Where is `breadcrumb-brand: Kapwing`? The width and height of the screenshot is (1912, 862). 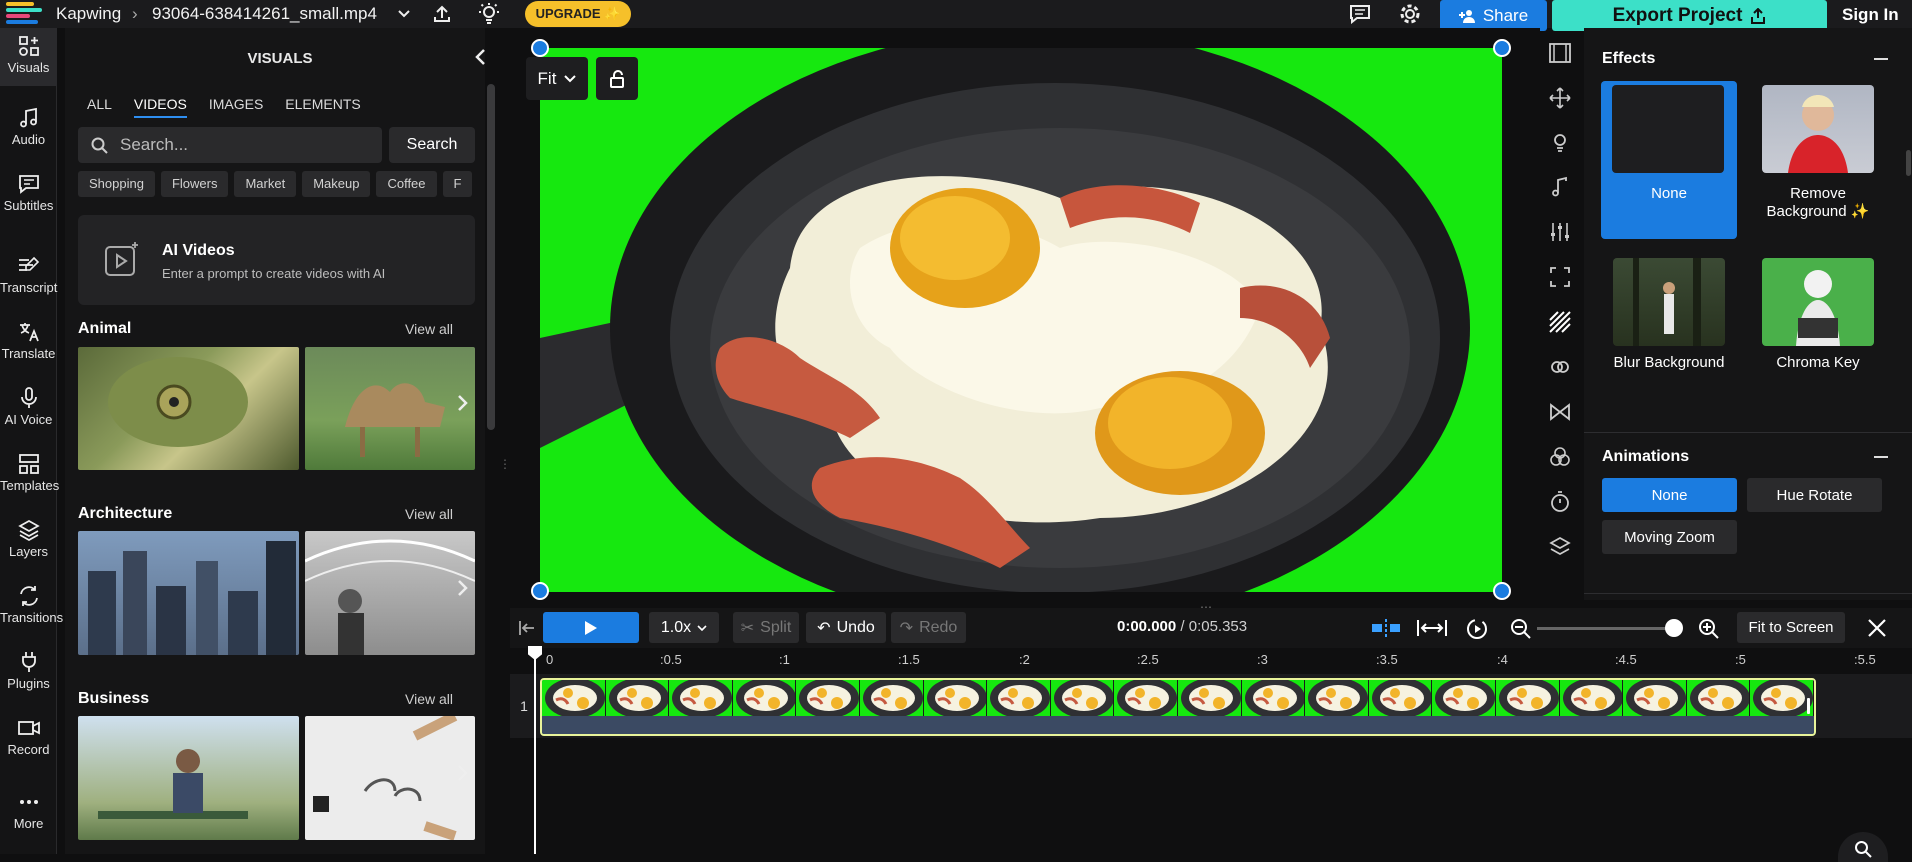
breadcrumb-brand: Kapwing is located at coordinates (88, 14).